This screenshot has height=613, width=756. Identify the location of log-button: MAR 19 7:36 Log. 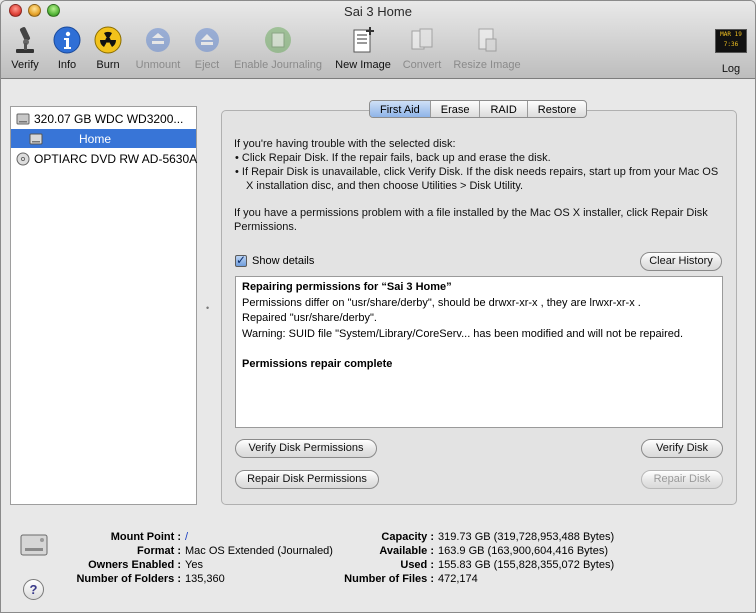
(731, 50).